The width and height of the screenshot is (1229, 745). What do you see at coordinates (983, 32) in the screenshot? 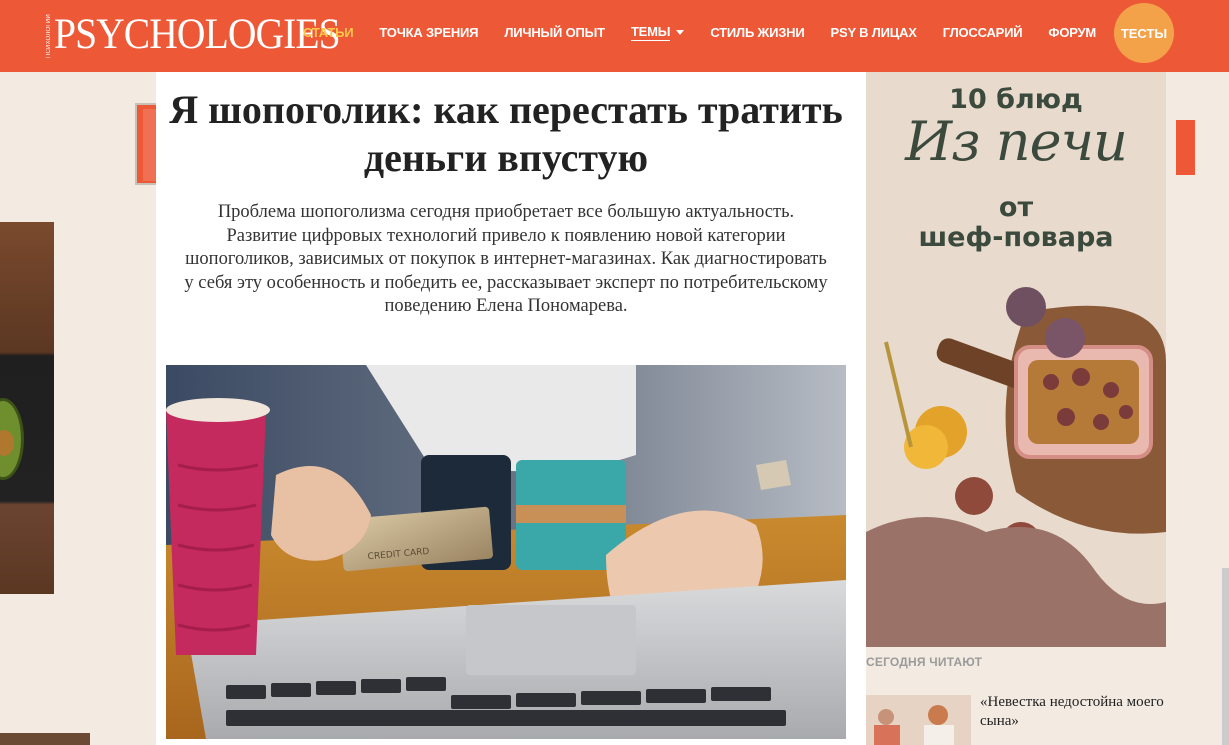
I see `nav-item-glossarii: ГЛОССАРИЙ` at bounding box center [983, 32].